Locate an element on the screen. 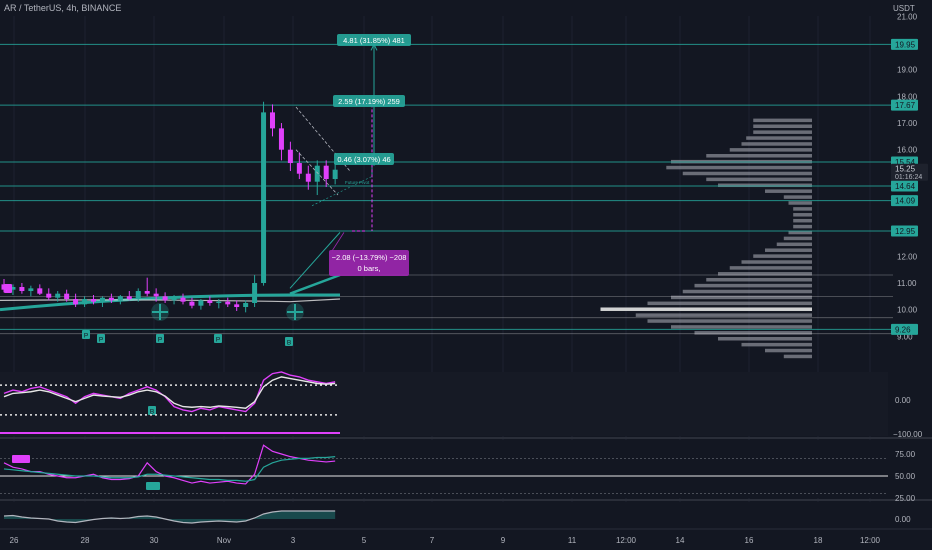 Image resolution: width=932 pixels, height=550 pixels. time-tick-label: 3 is located at coordinates (293, 540).